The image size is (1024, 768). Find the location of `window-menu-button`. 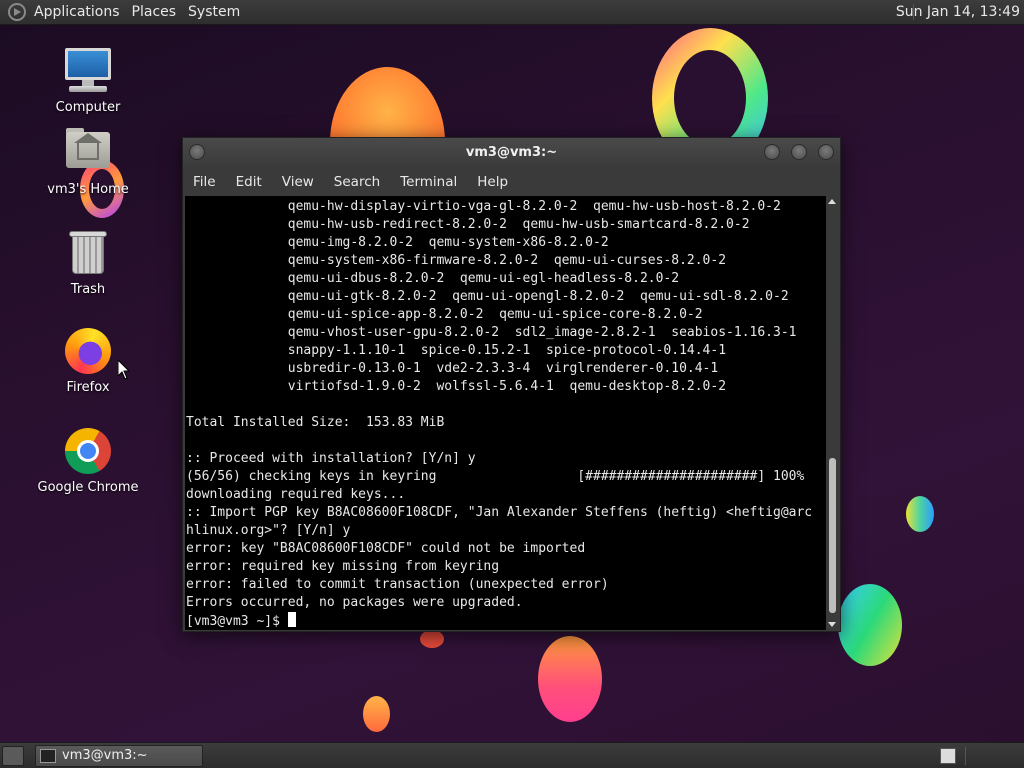

window-menu-button is located at coordinates (197, 152).